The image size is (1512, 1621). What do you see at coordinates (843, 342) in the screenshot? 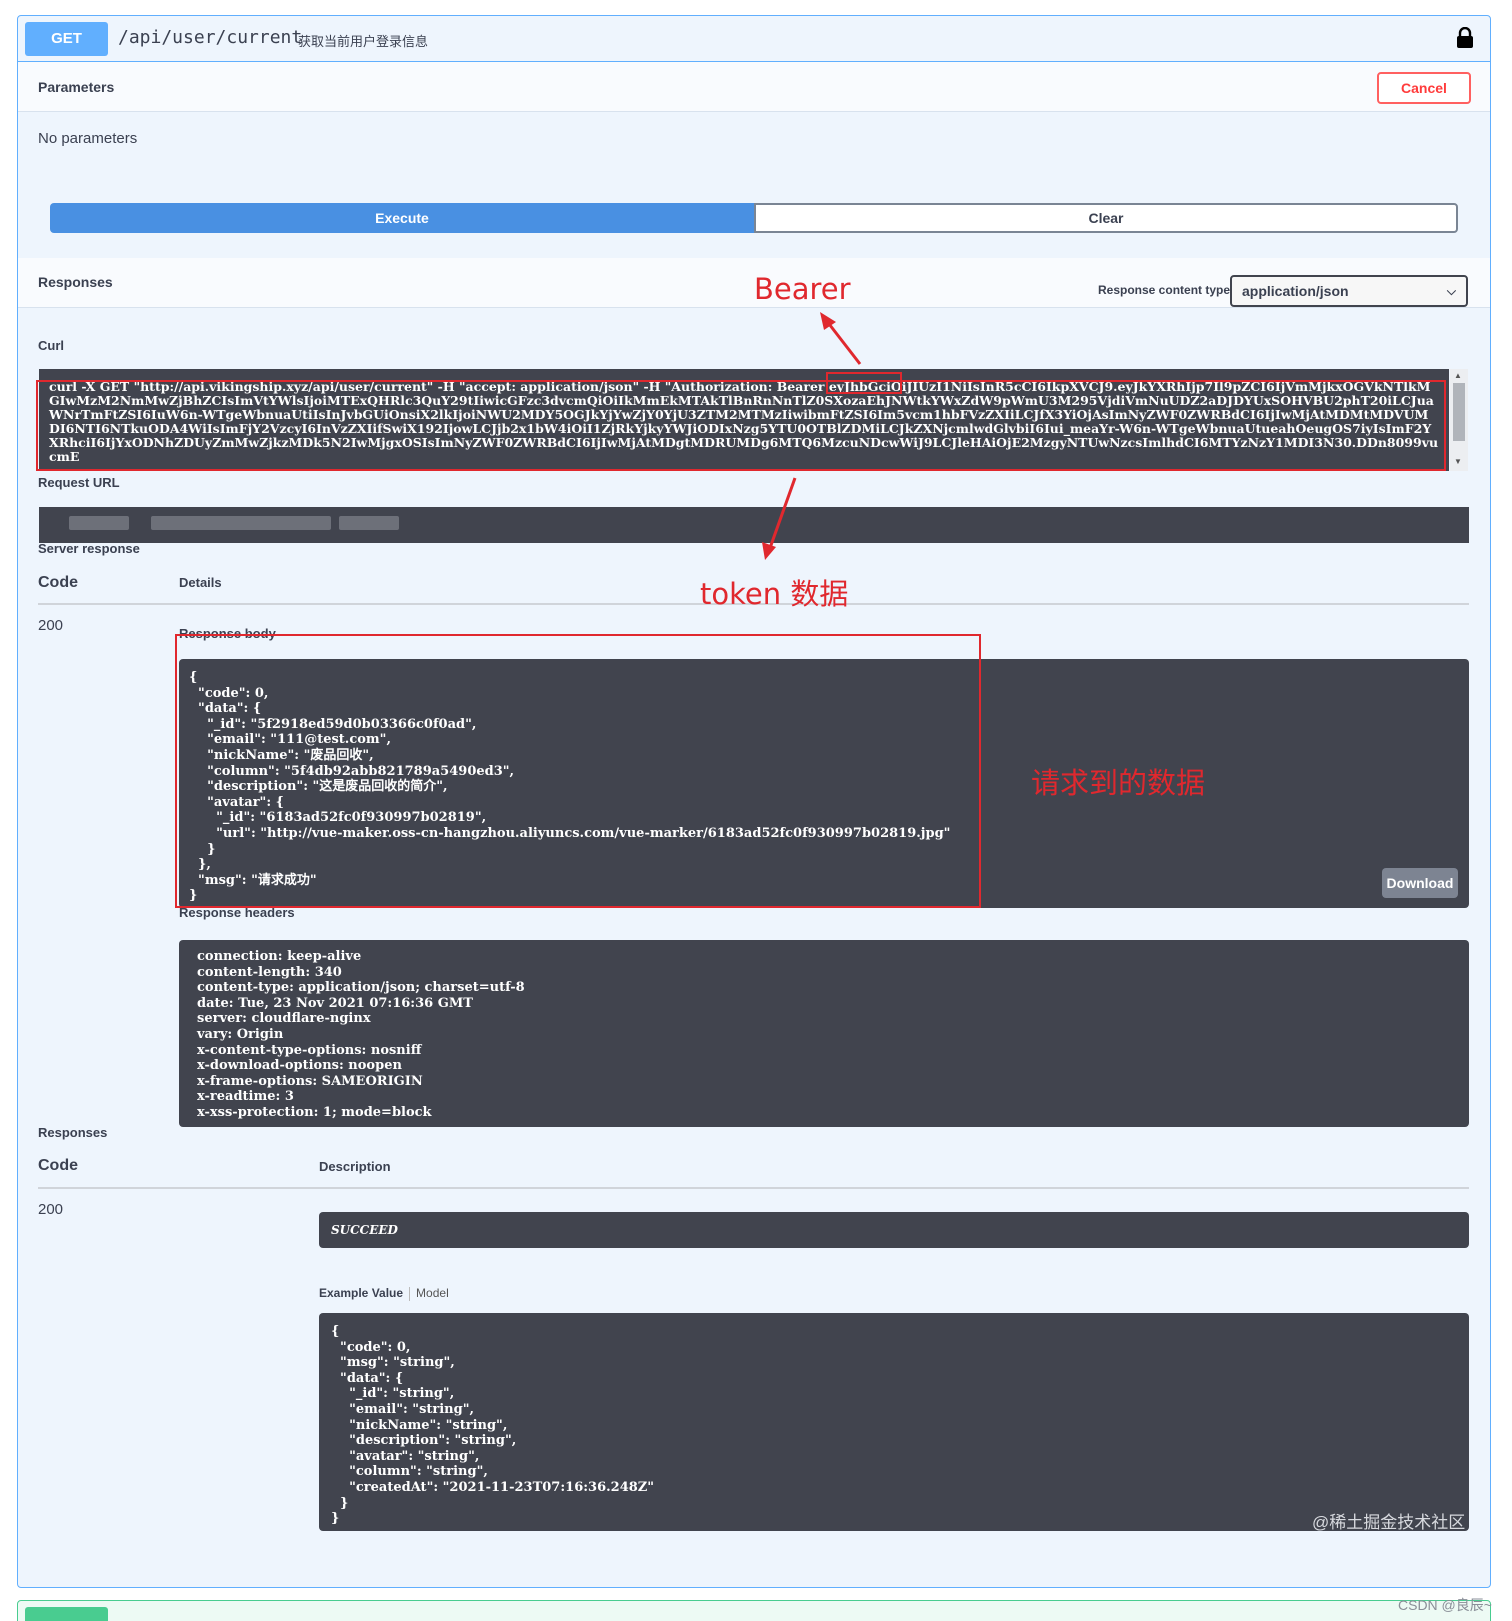
I see `bearer-arrow` at bounding box center [843, 342].